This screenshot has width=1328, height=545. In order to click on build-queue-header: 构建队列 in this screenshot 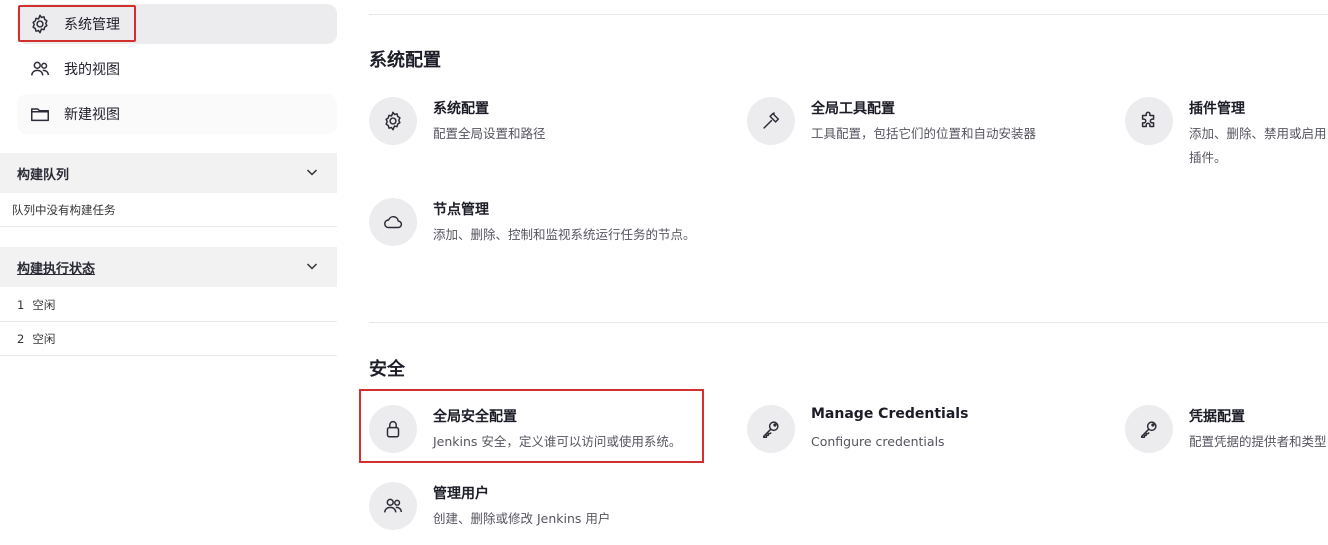, I will do `click(168, 173)`.